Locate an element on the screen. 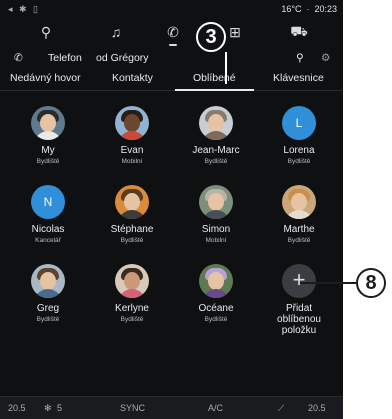 This screenshot has width=392, height=419. status-right: 16°C · 20:23 is located at coordinates (309, 9).